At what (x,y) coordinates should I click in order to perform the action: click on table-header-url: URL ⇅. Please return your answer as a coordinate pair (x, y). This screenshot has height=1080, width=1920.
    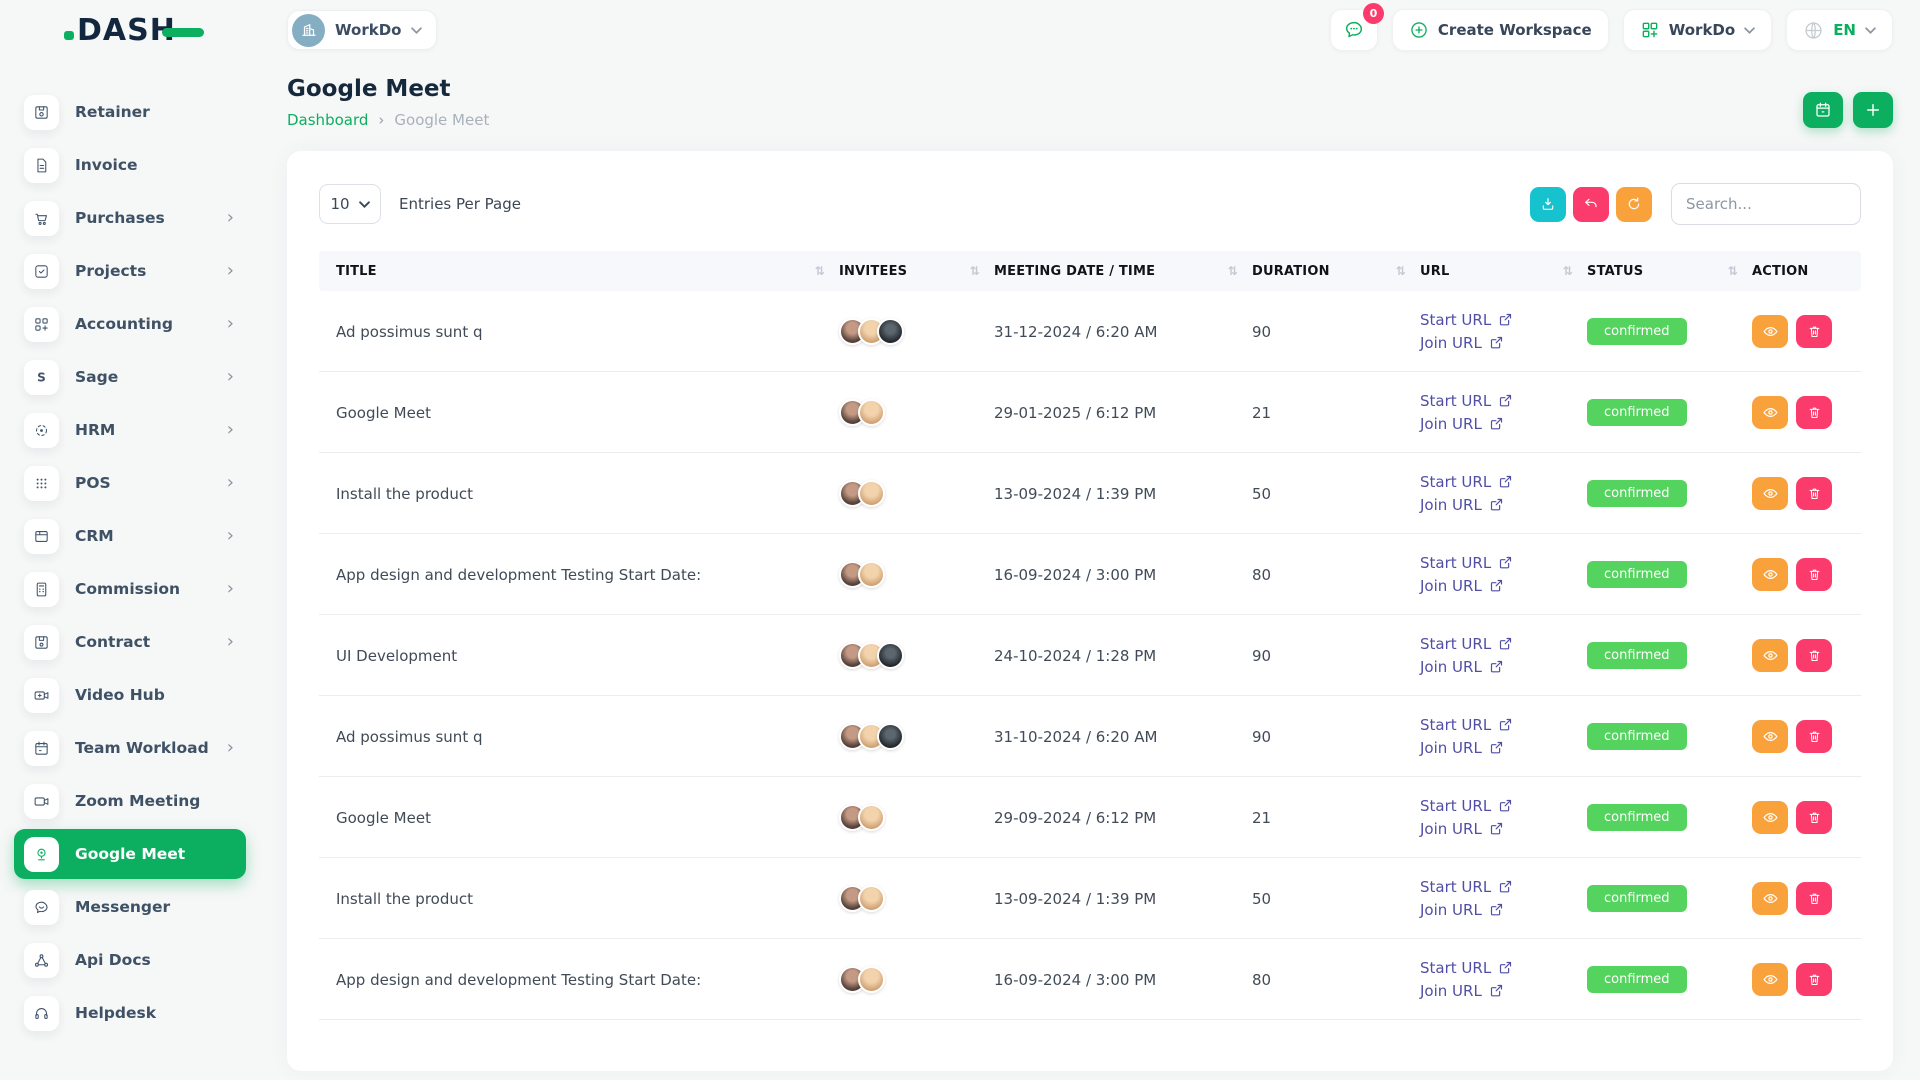
    Looking at the image, I should click on (1503, 271).